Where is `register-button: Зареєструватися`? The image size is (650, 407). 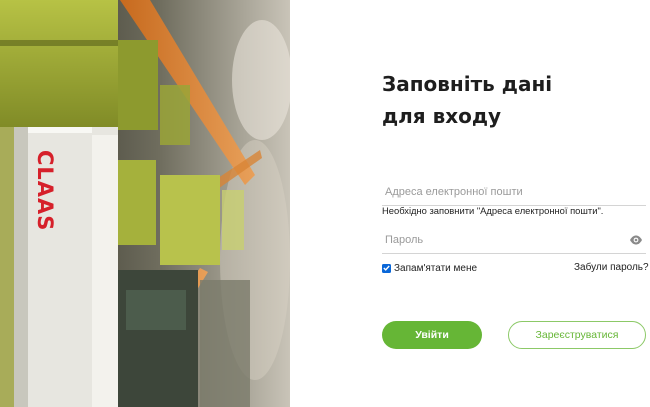 register-button: Зареєструватися is located at coordinates (577, 335).